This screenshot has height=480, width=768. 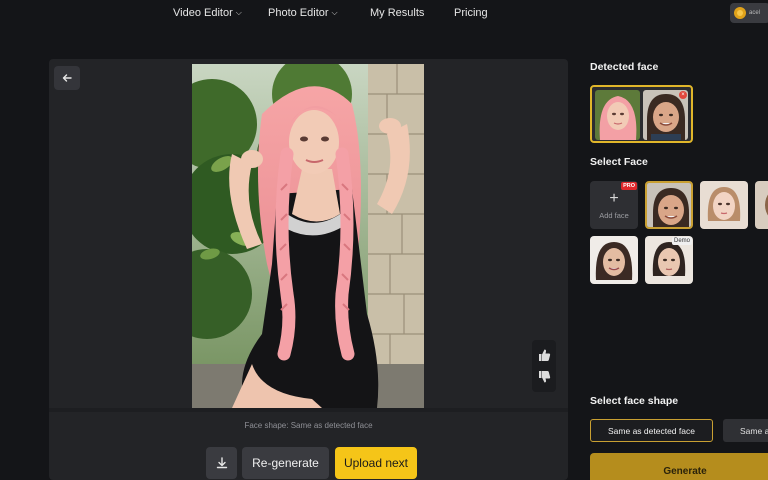 I want to click on nav-my-results-label: My Results, so click(x=397, y=13).